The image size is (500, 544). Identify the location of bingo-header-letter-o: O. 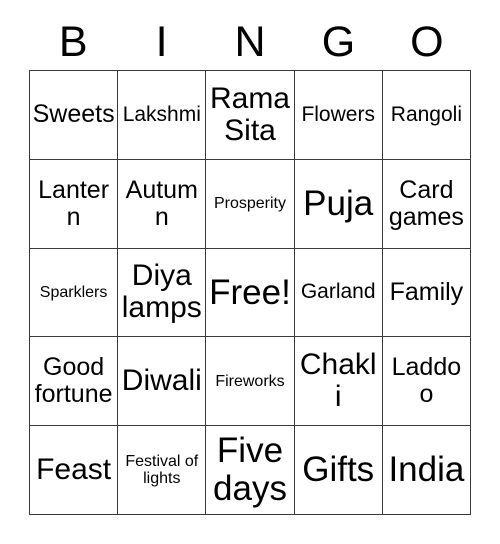
(427, 41).